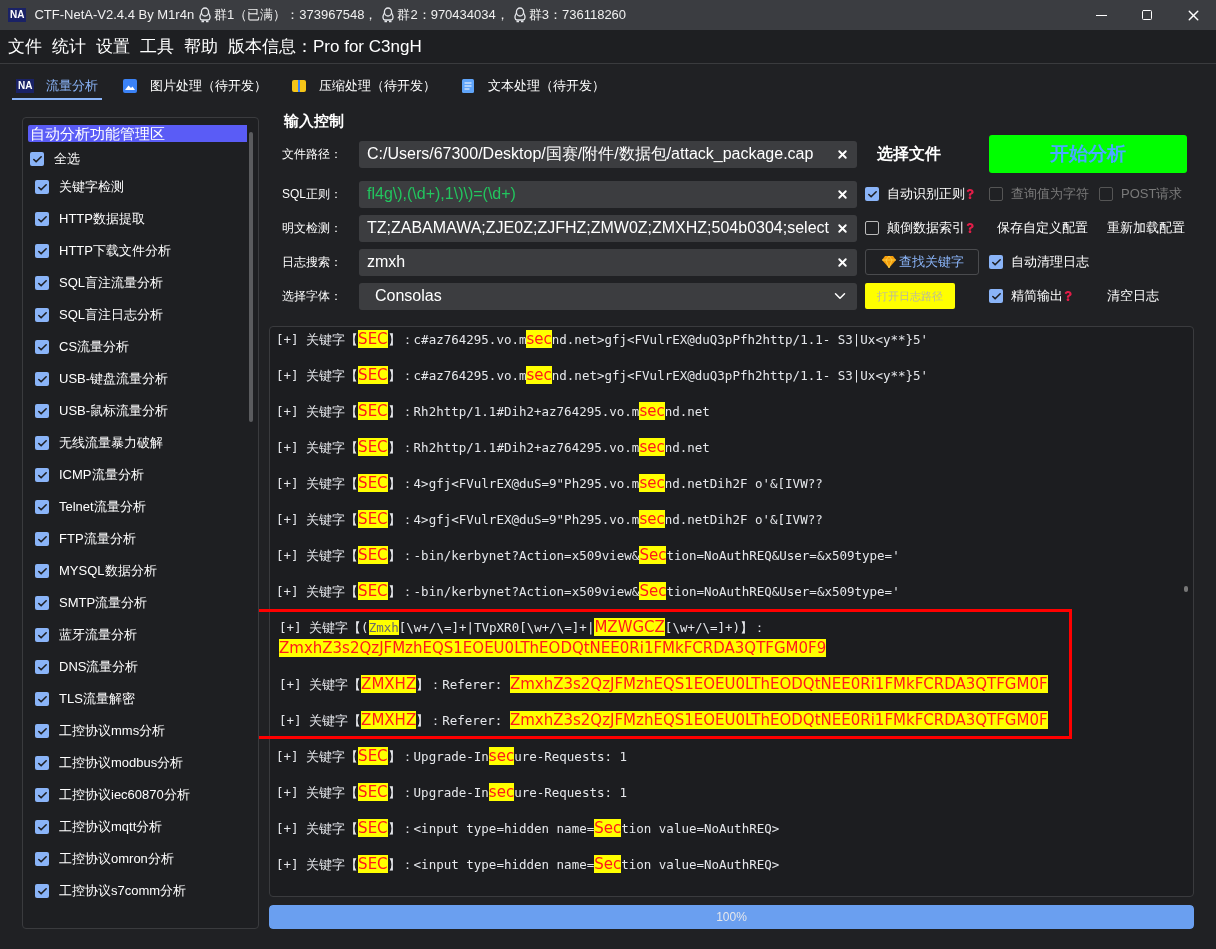  What do you see at coordinates (533, 86) in the screenshot?
I see `tab: 文本处理（待开发）` at bounding box center [533, 86].